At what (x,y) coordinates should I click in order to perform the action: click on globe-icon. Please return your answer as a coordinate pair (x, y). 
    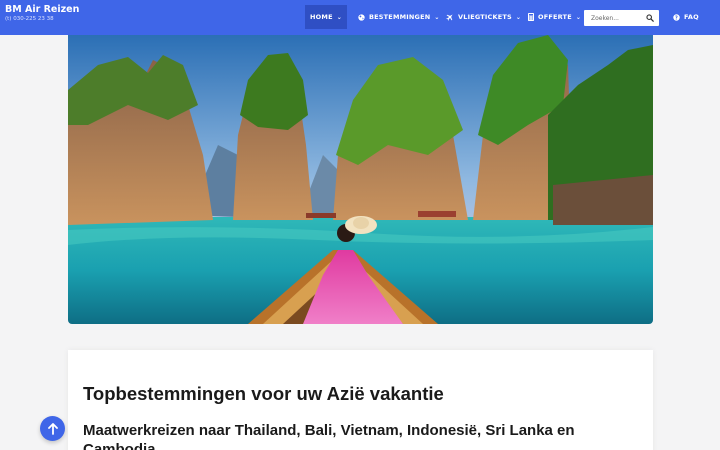
    Looking at the image, I should click on (361, 17).